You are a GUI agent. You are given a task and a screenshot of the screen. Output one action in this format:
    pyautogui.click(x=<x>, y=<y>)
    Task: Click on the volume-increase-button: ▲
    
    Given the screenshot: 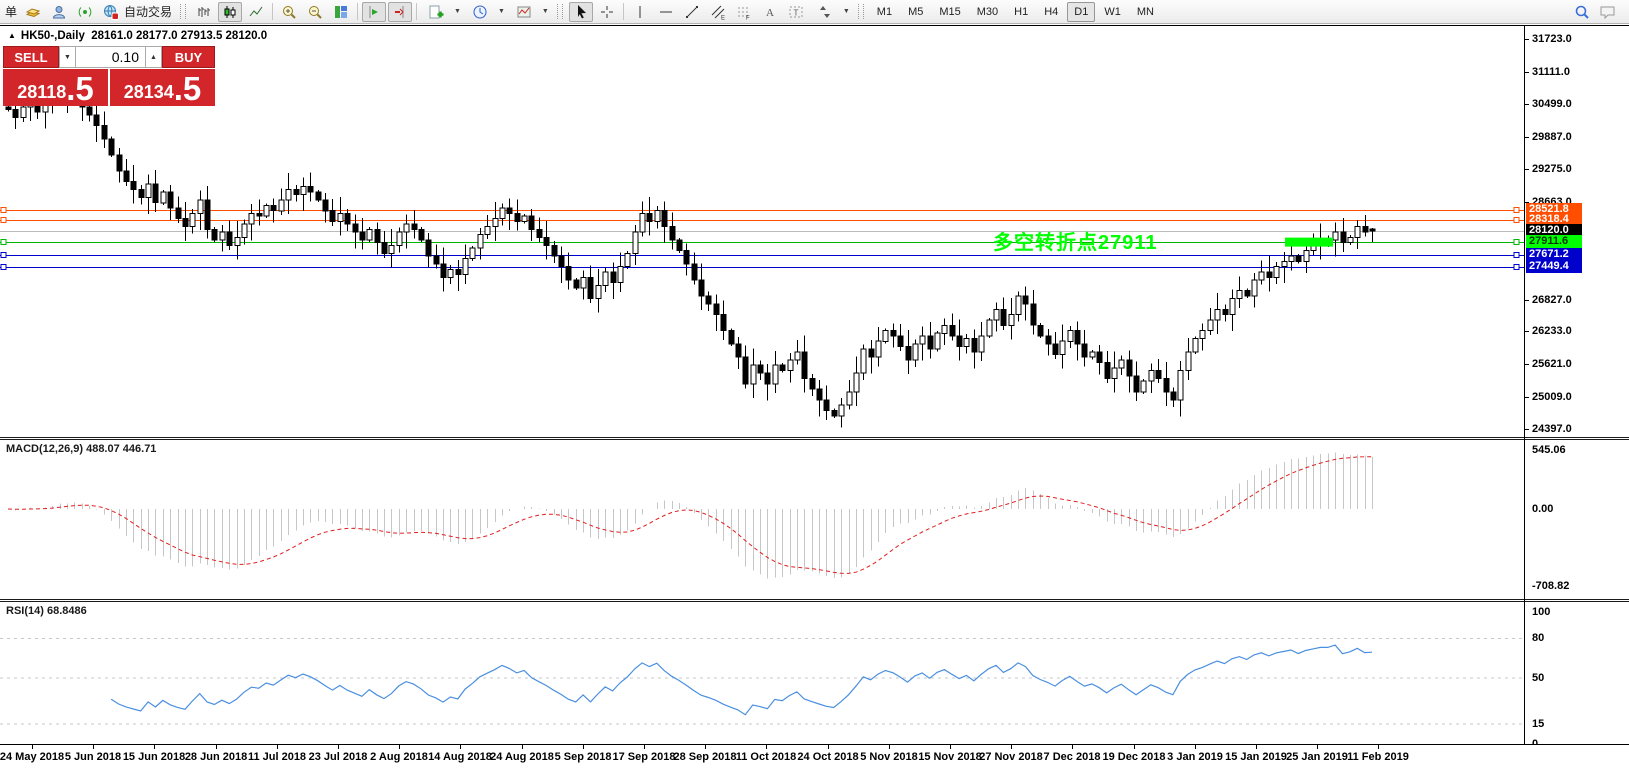 What is the action you would take?
    pyautogui.click(x=153, y=57)
    